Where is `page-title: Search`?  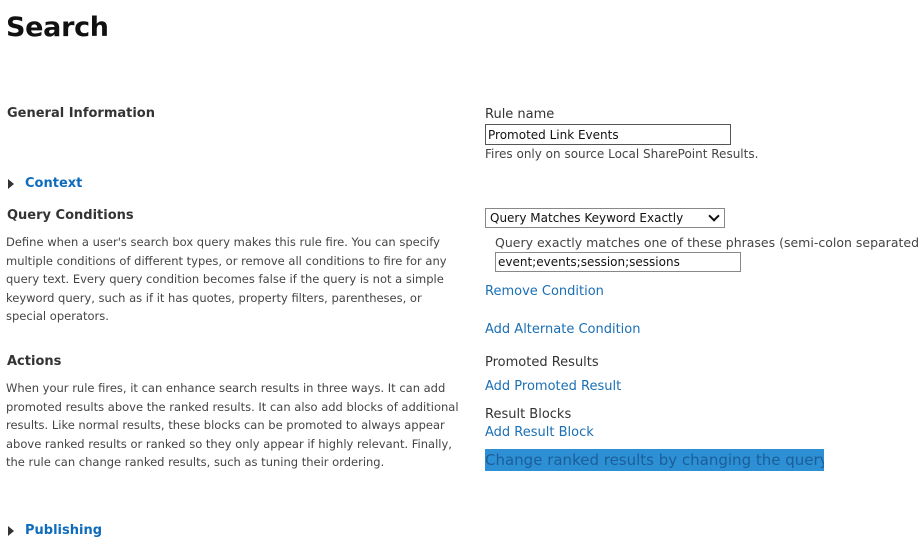
page-title: Search is located at coordinates (57, 27).